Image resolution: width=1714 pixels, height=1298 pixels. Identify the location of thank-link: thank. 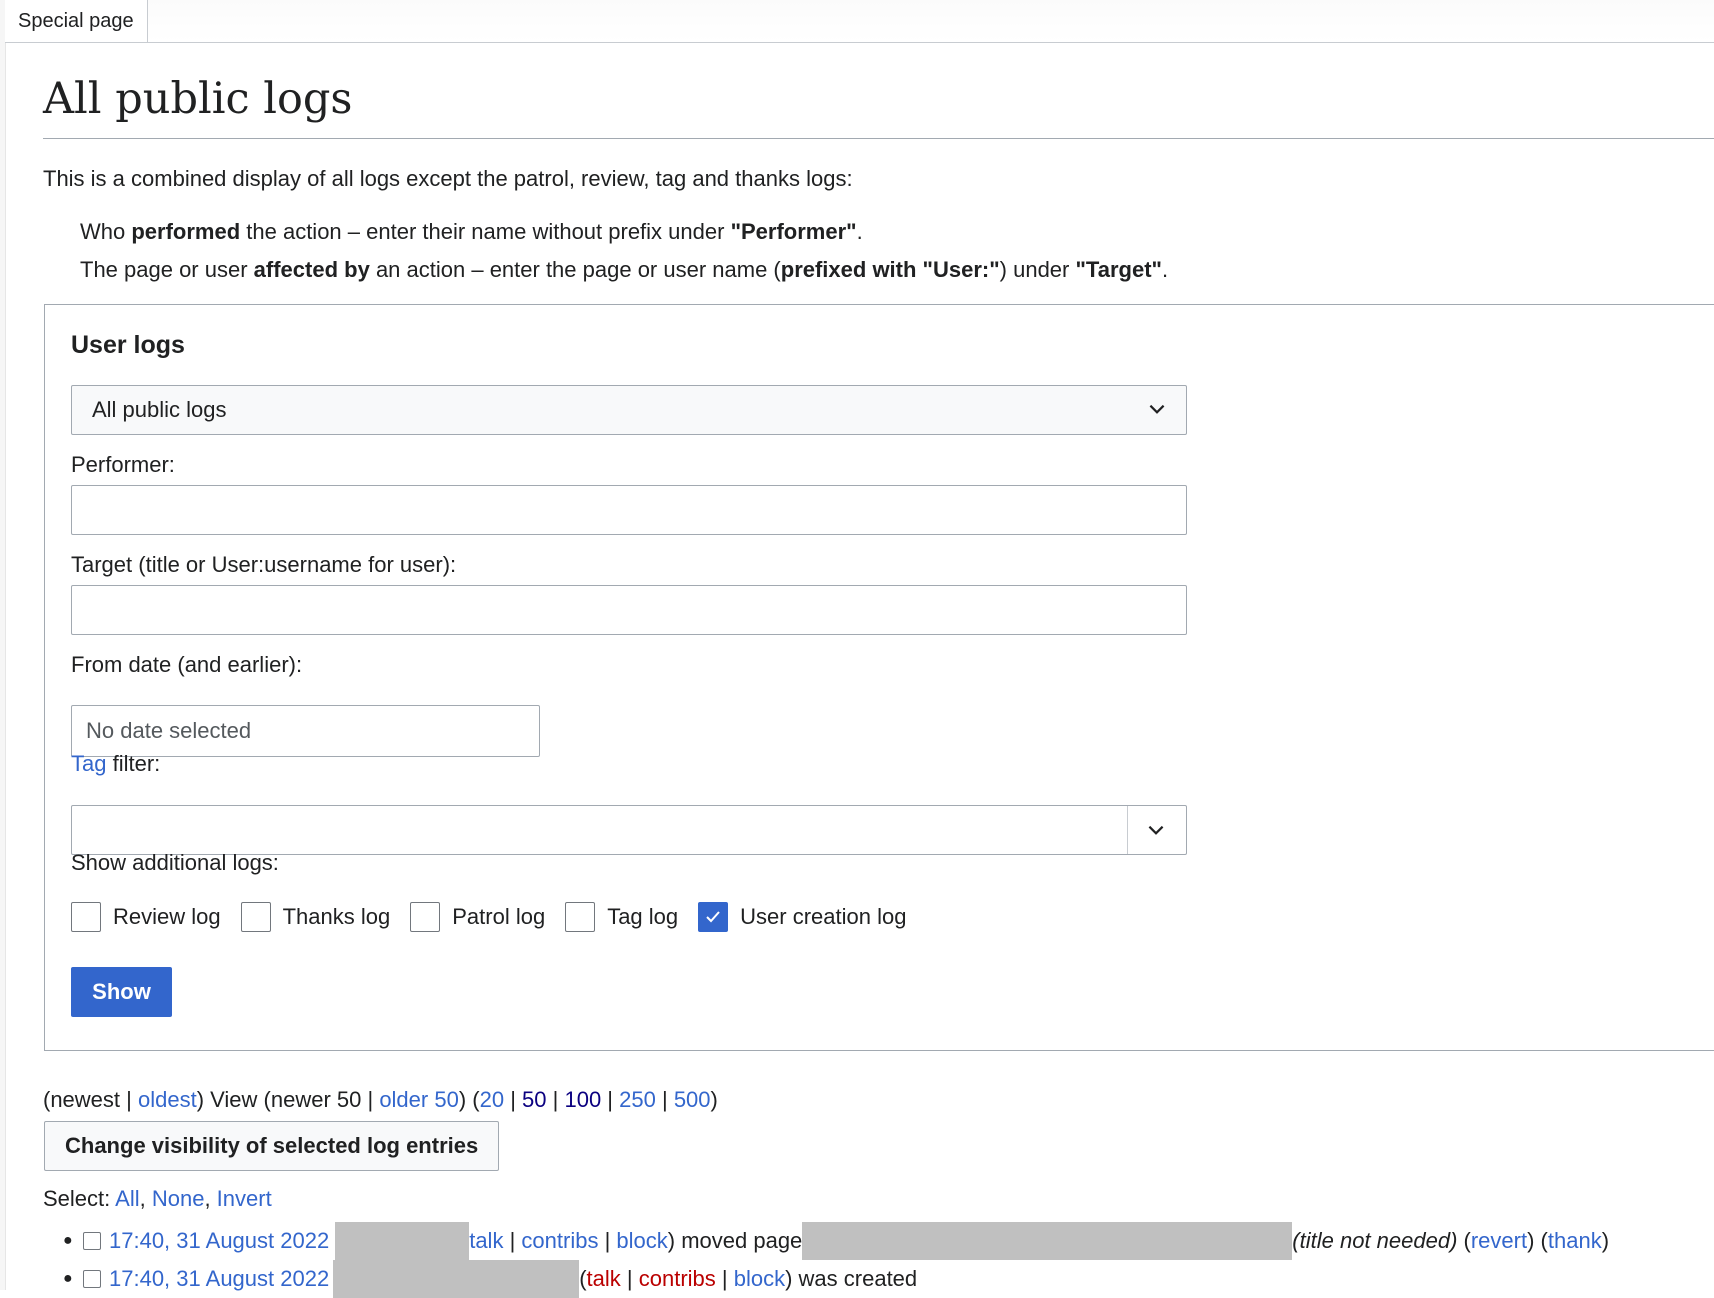
(1575, 1241).